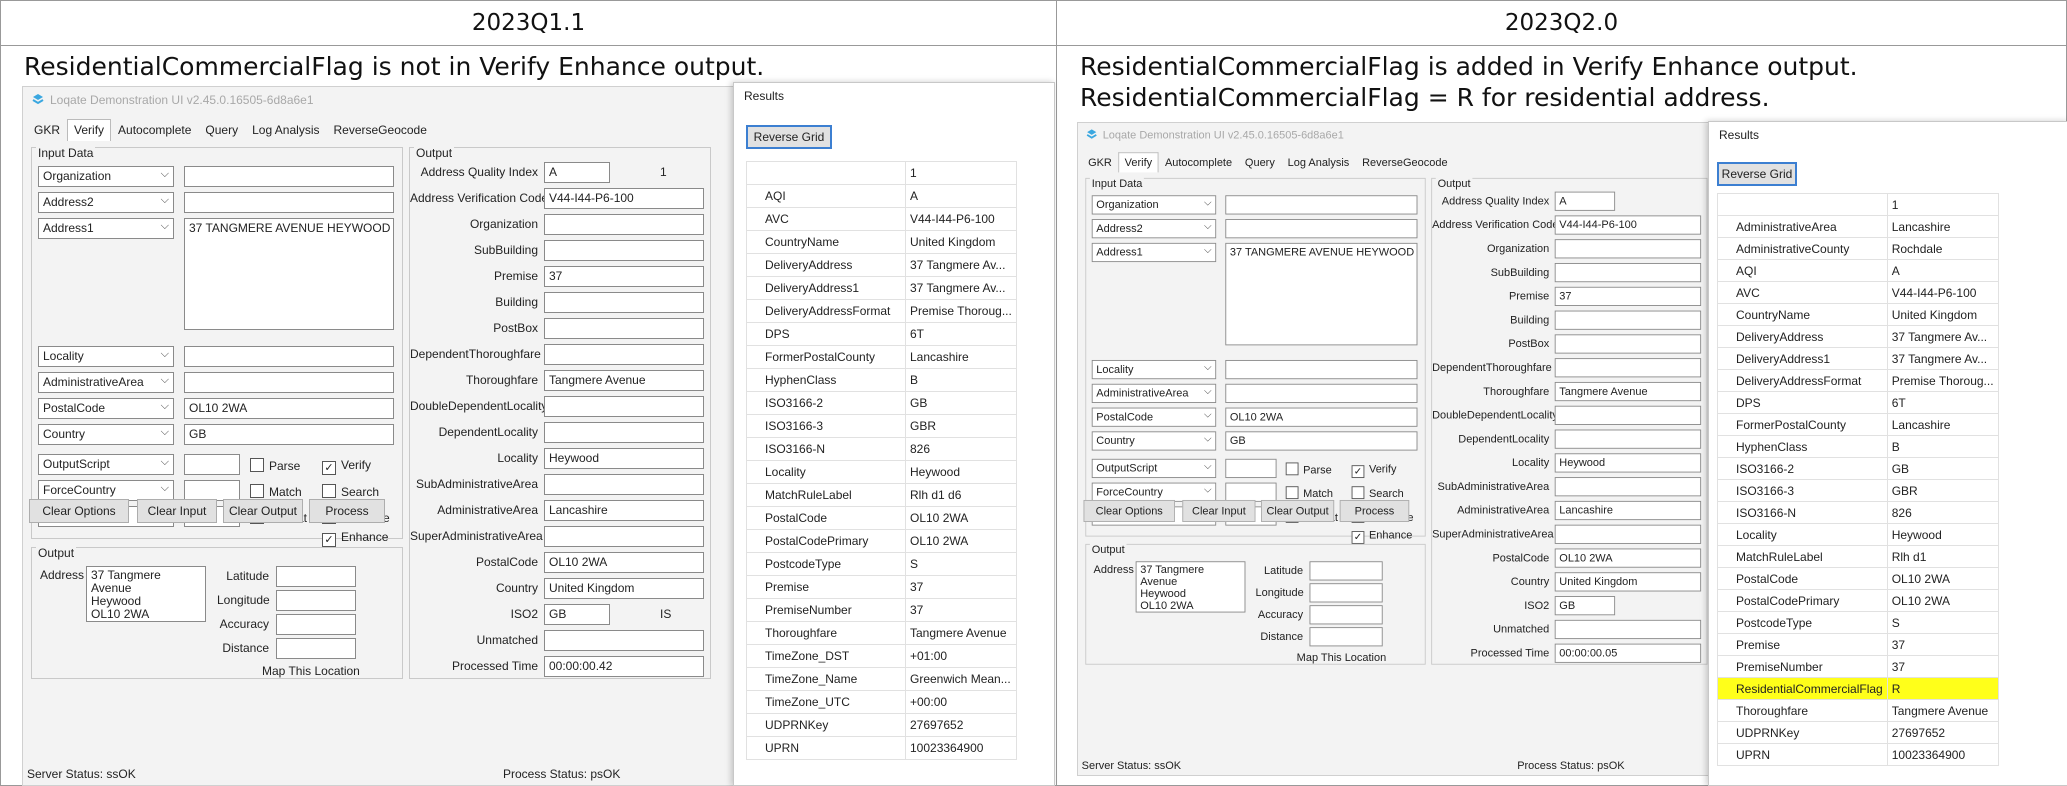 This screenshot has width=2067, height=786. What do you see at coordinates (1346, 571) in the screenshot?
I see `latitude-output` at bounding box center [1346, 571].